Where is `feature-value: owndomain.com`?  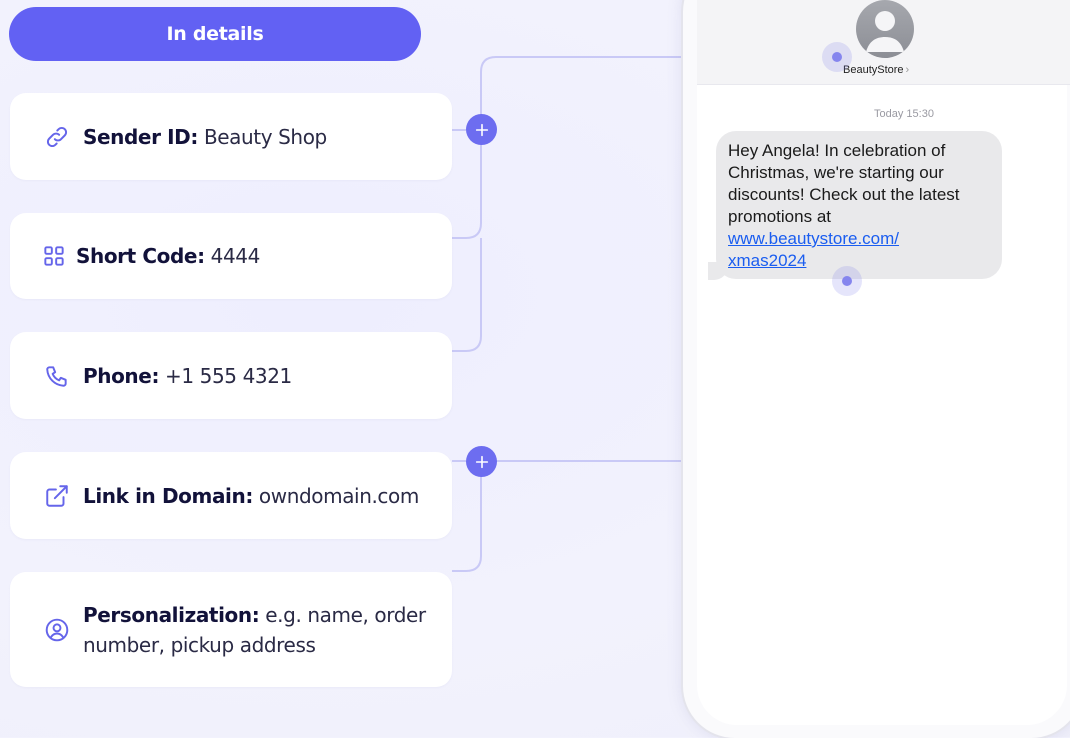 feature-value: owndomain.com is located at coordinates (338, 495).